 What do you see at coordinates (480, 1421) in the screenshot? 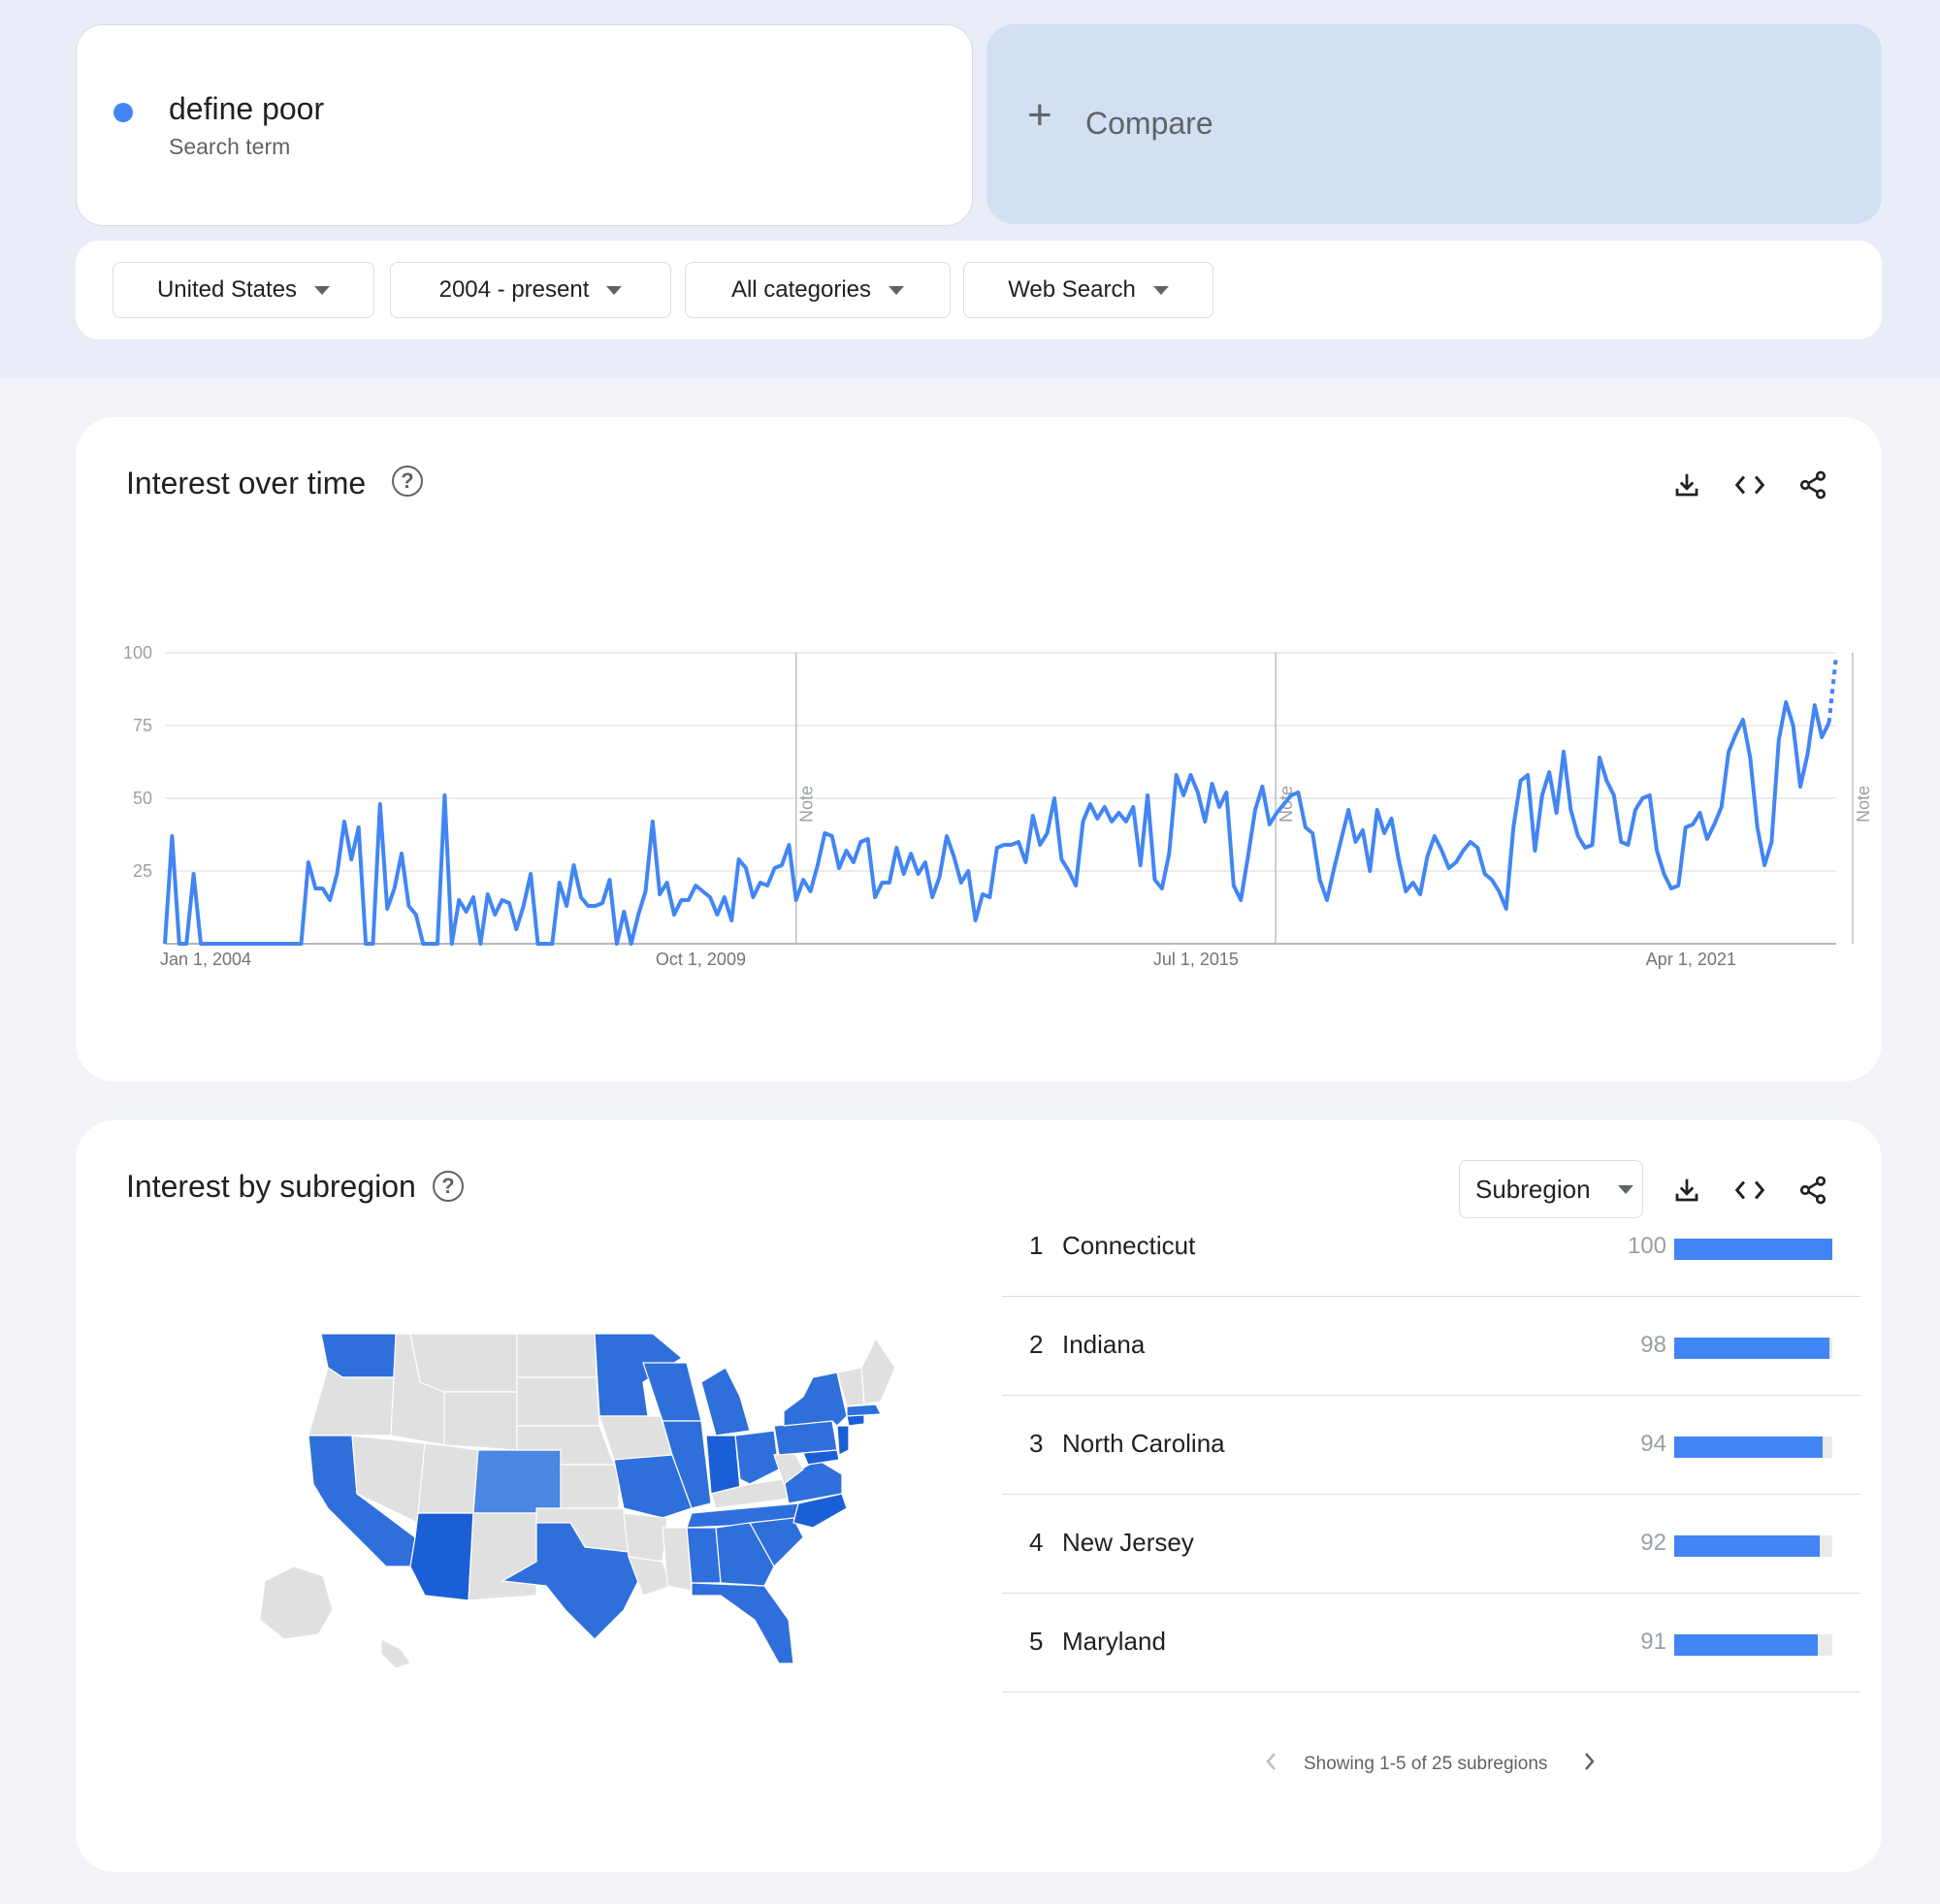
I see `map-state-wyoming` at bounding box center [480, 1421].